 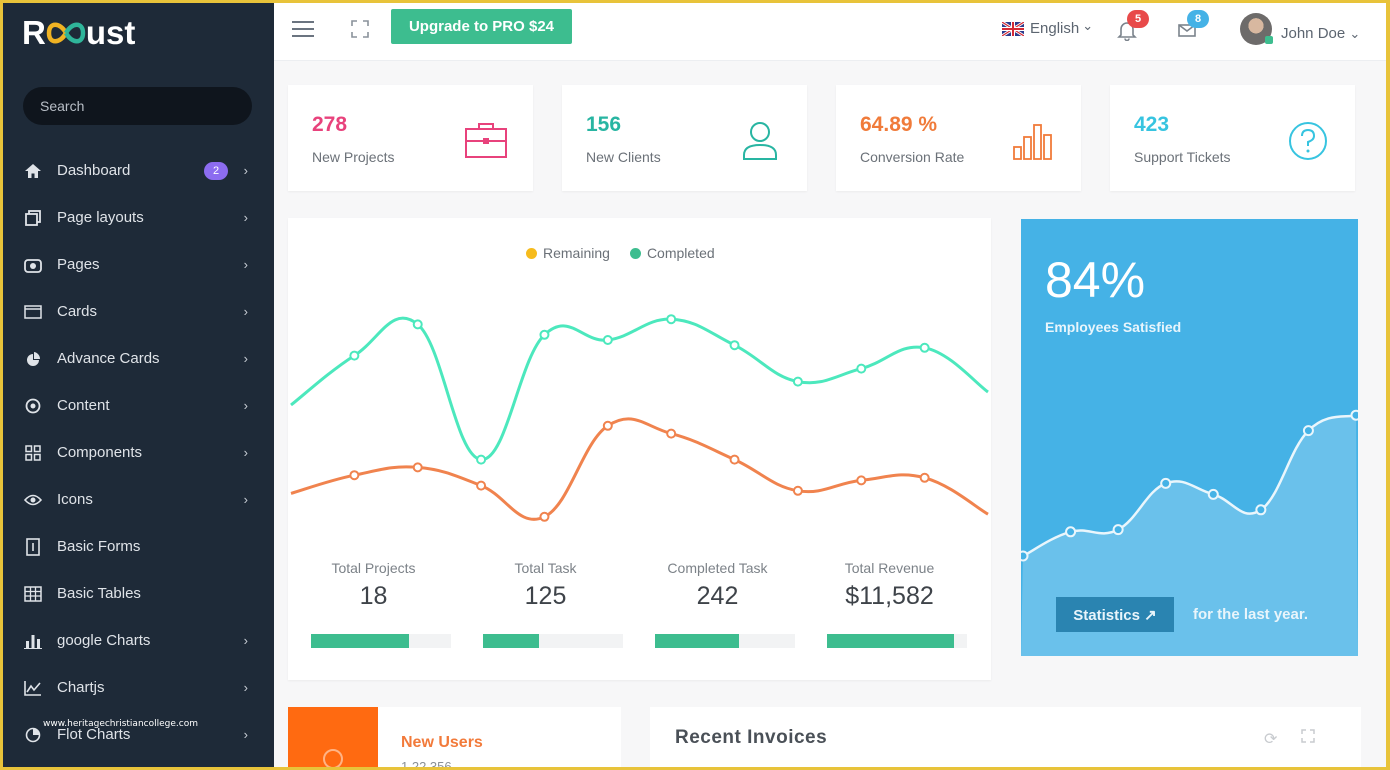 What do you see at coordinates (78, 264) in the screenshot?
I see `sidebar-item-label: Pages` at bounding box center [78, 264].